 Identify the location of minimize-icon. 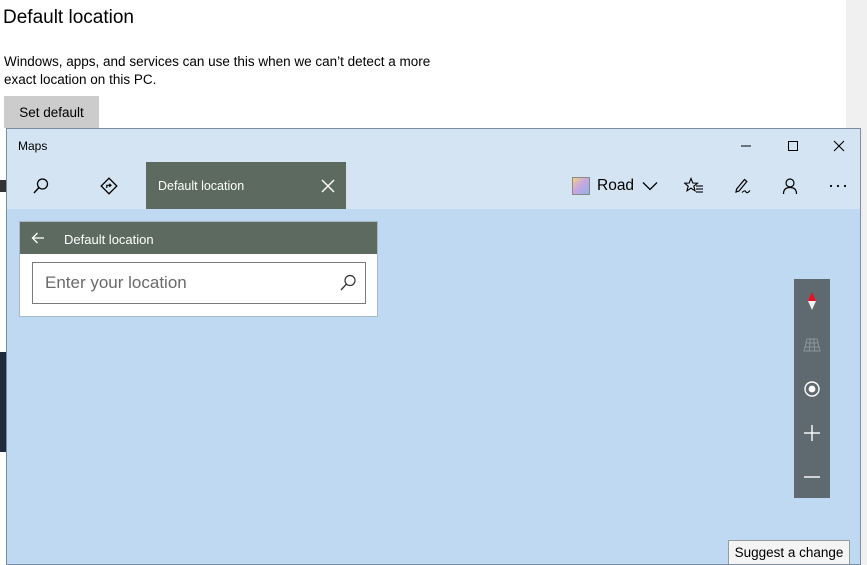
(746, 145).